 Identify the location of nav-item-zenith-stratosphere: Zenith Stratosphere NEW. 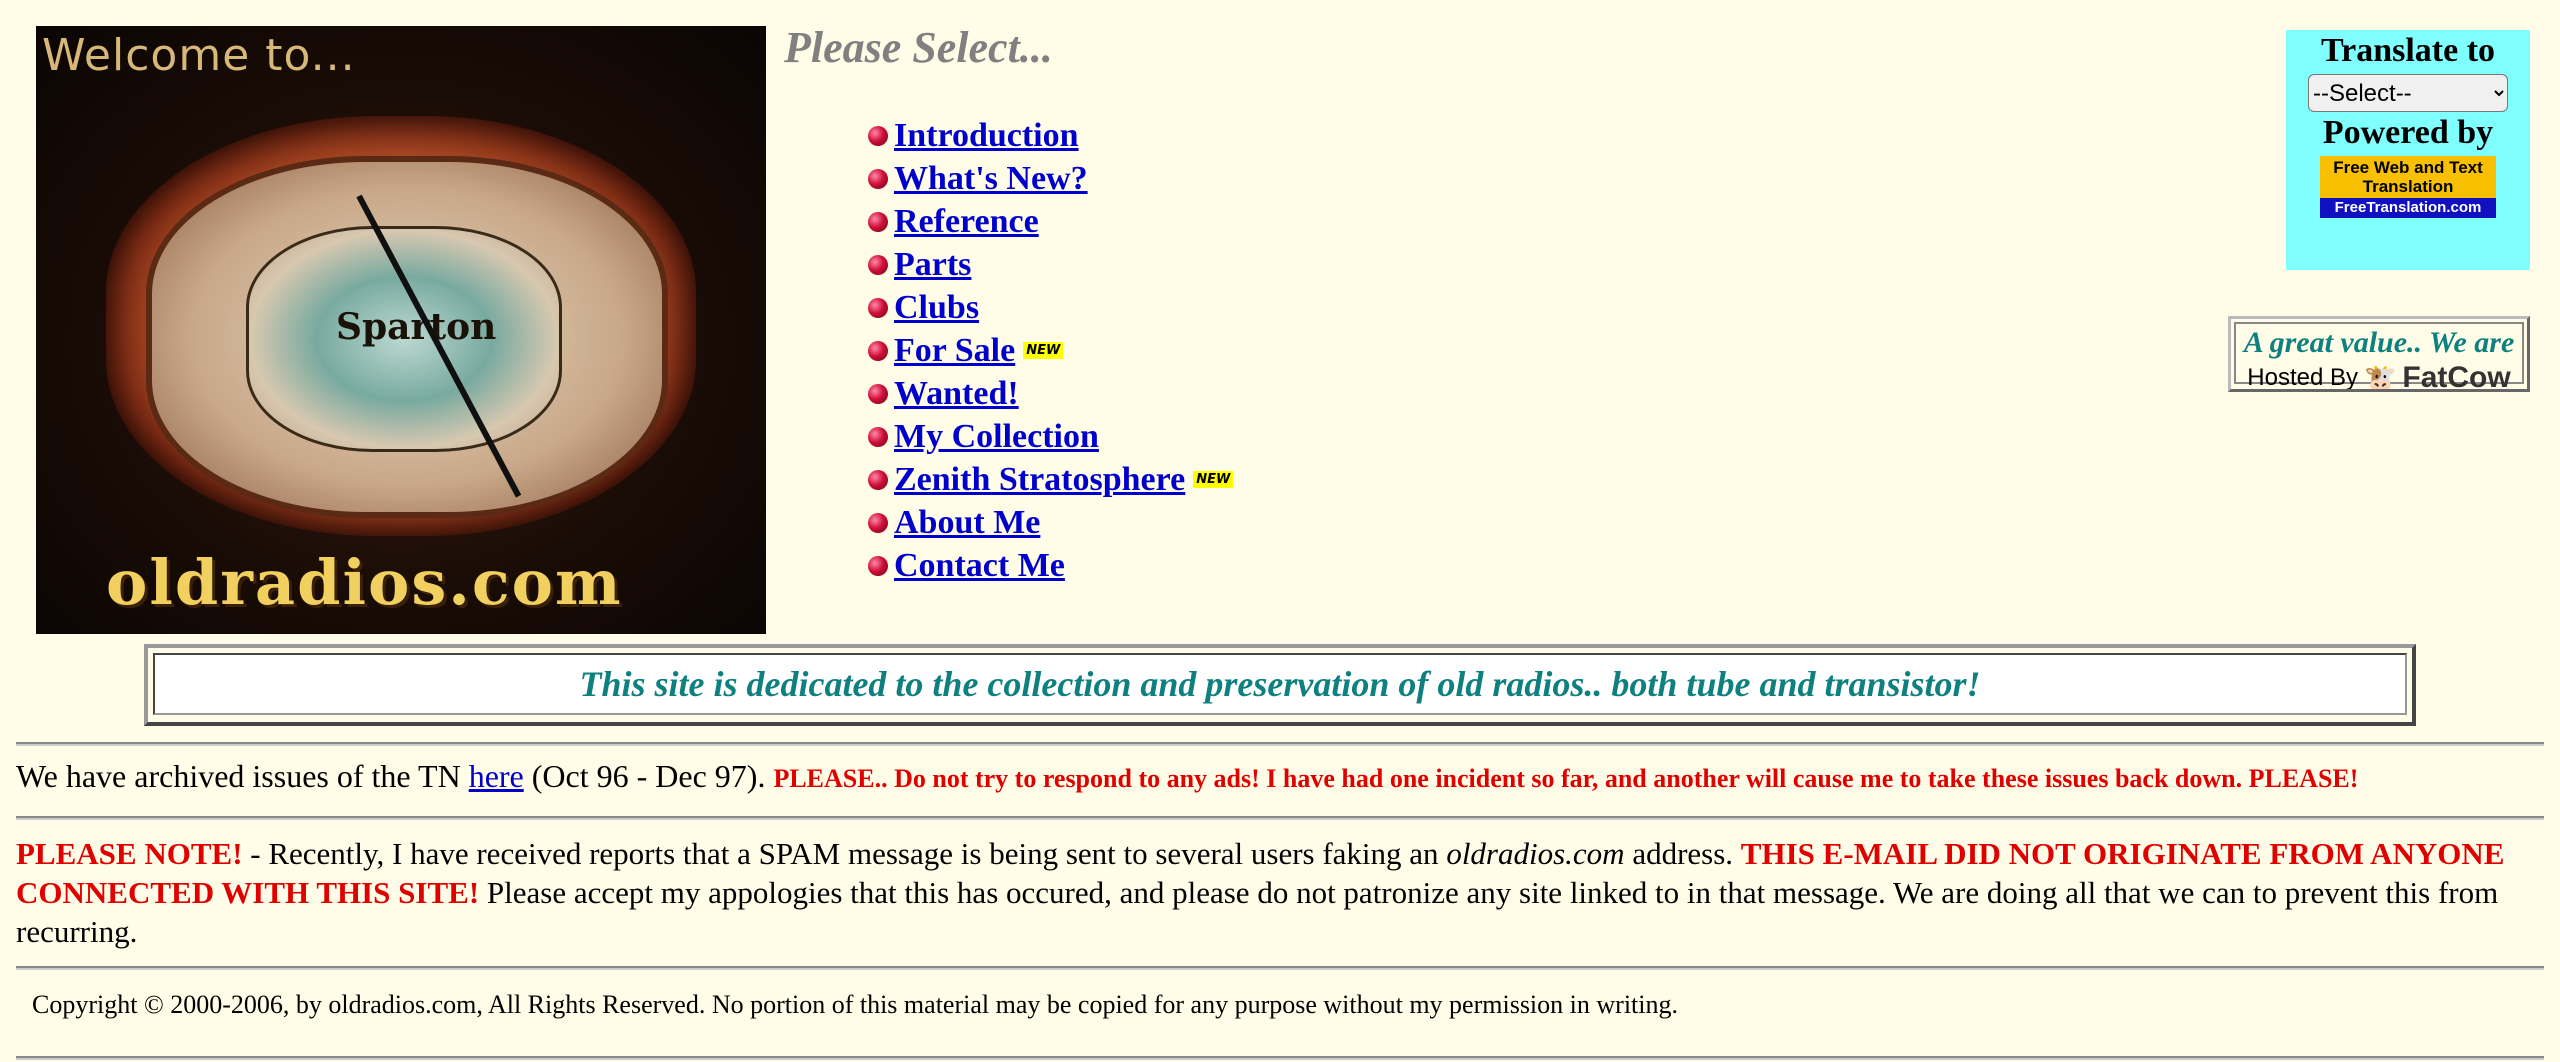
(1051, 479).